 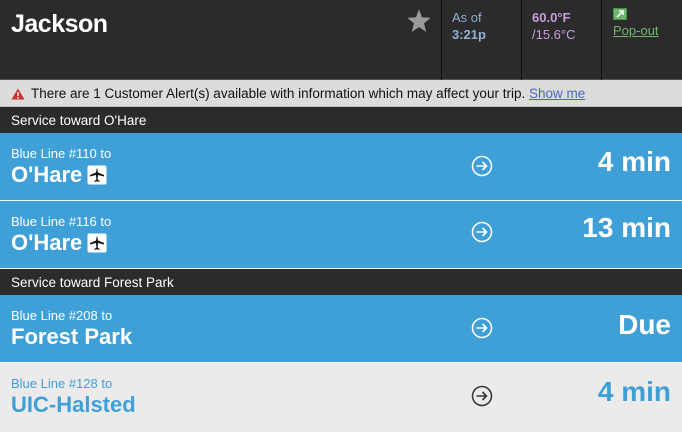 I want to click on destination: UIC-Halsted, so click(x=73, y=405).